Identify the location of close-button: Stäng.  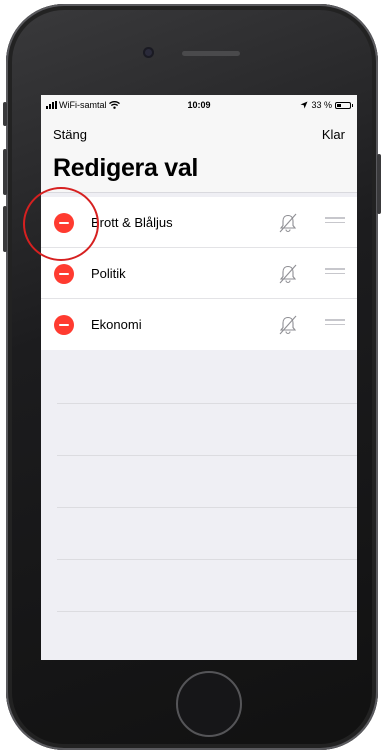
(70, 134).